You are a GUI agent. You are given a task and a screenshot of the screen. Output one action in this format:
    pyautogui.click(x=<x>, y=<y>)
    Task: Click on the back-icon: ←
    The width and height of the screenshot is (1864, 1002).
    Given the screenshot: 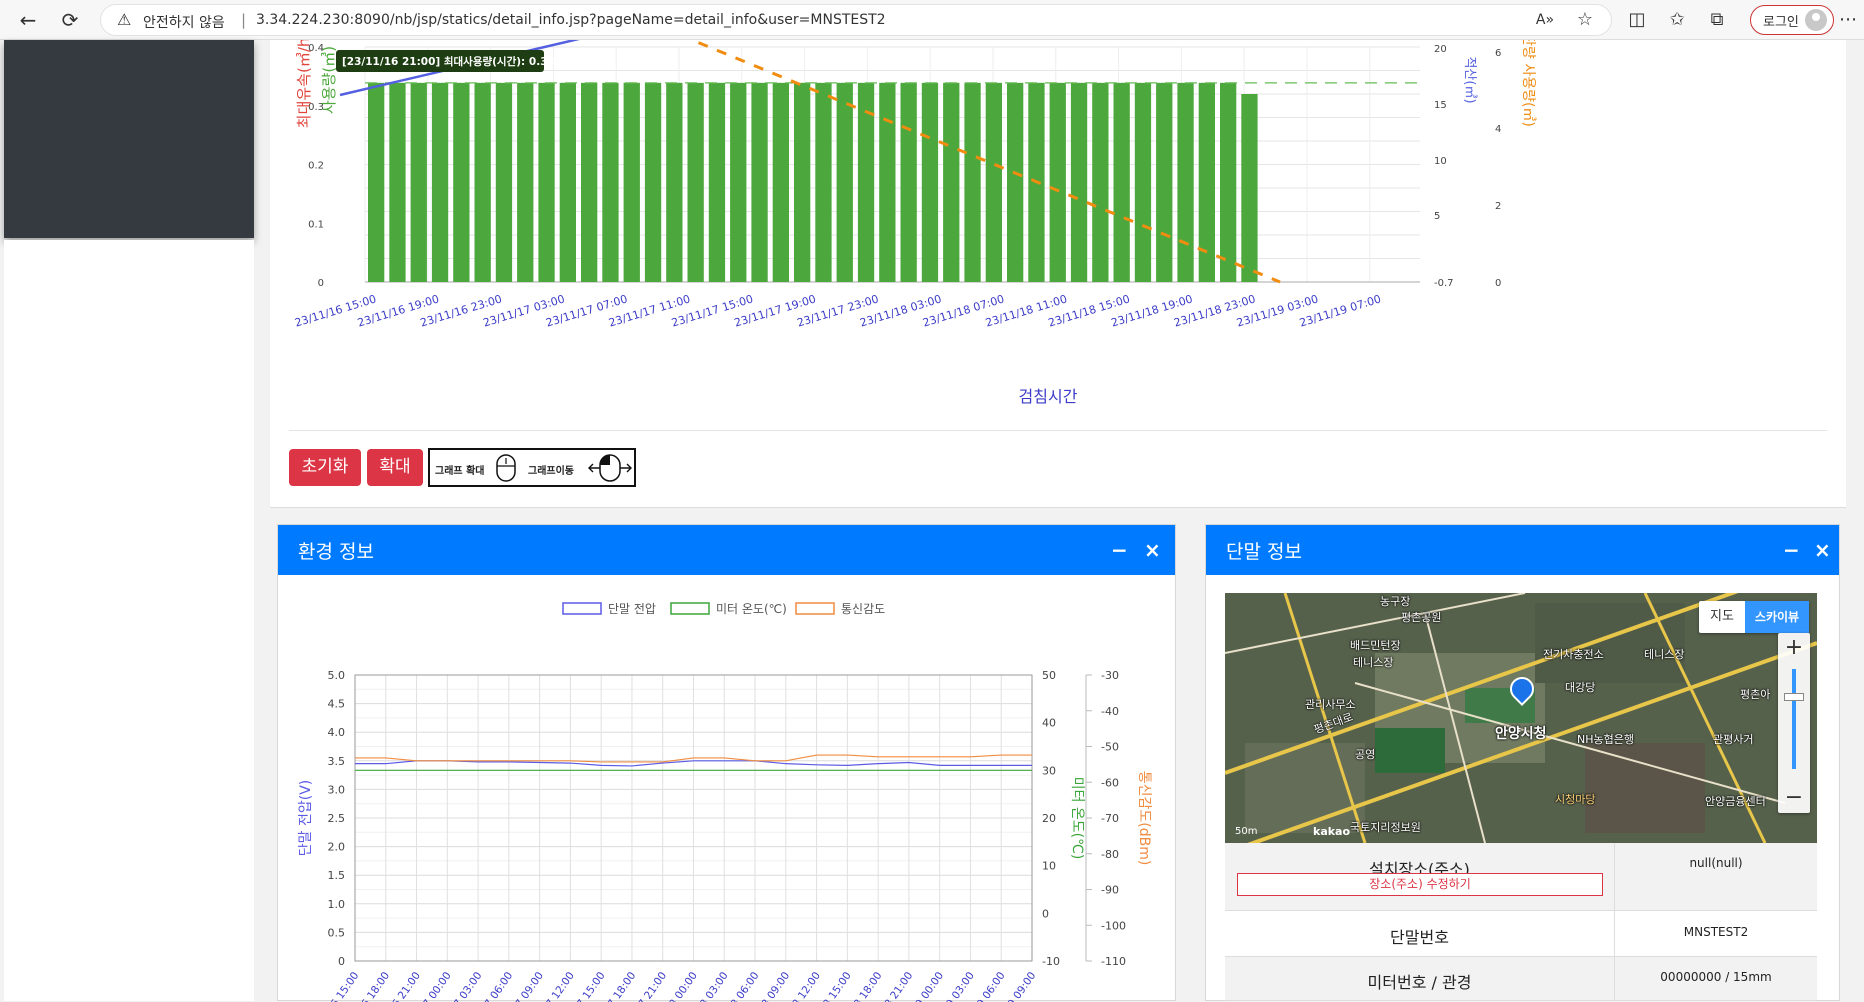 What is the action you would take?
    pyautogui.click(x=28, y=20)
    